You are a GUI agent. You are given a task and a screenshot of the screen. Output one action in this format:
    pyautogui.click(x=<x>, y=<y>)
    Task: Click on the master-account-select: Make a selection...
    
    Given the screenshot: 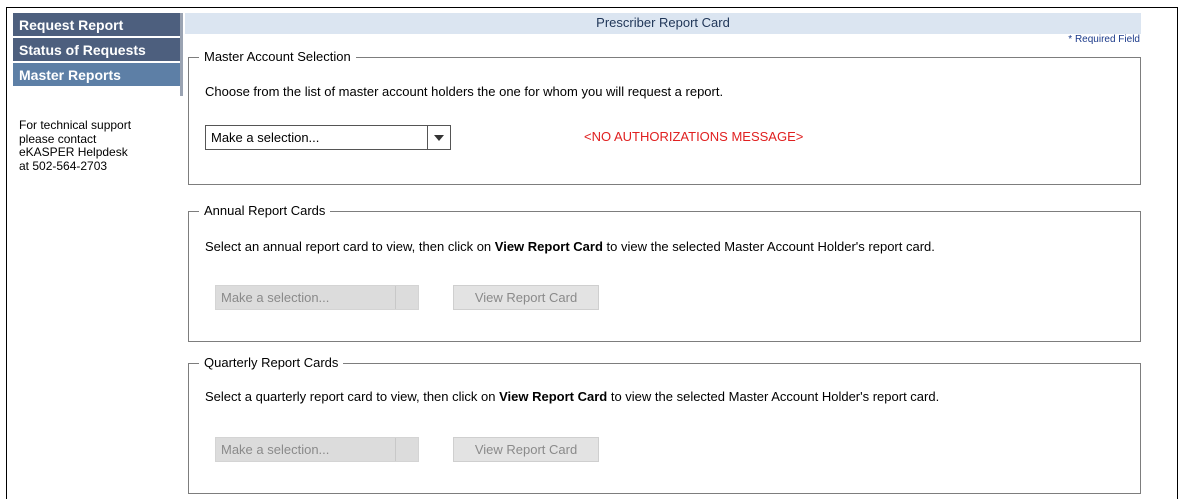 What is the action you would take?
    pyautogui.click(x=328, y=137)
    